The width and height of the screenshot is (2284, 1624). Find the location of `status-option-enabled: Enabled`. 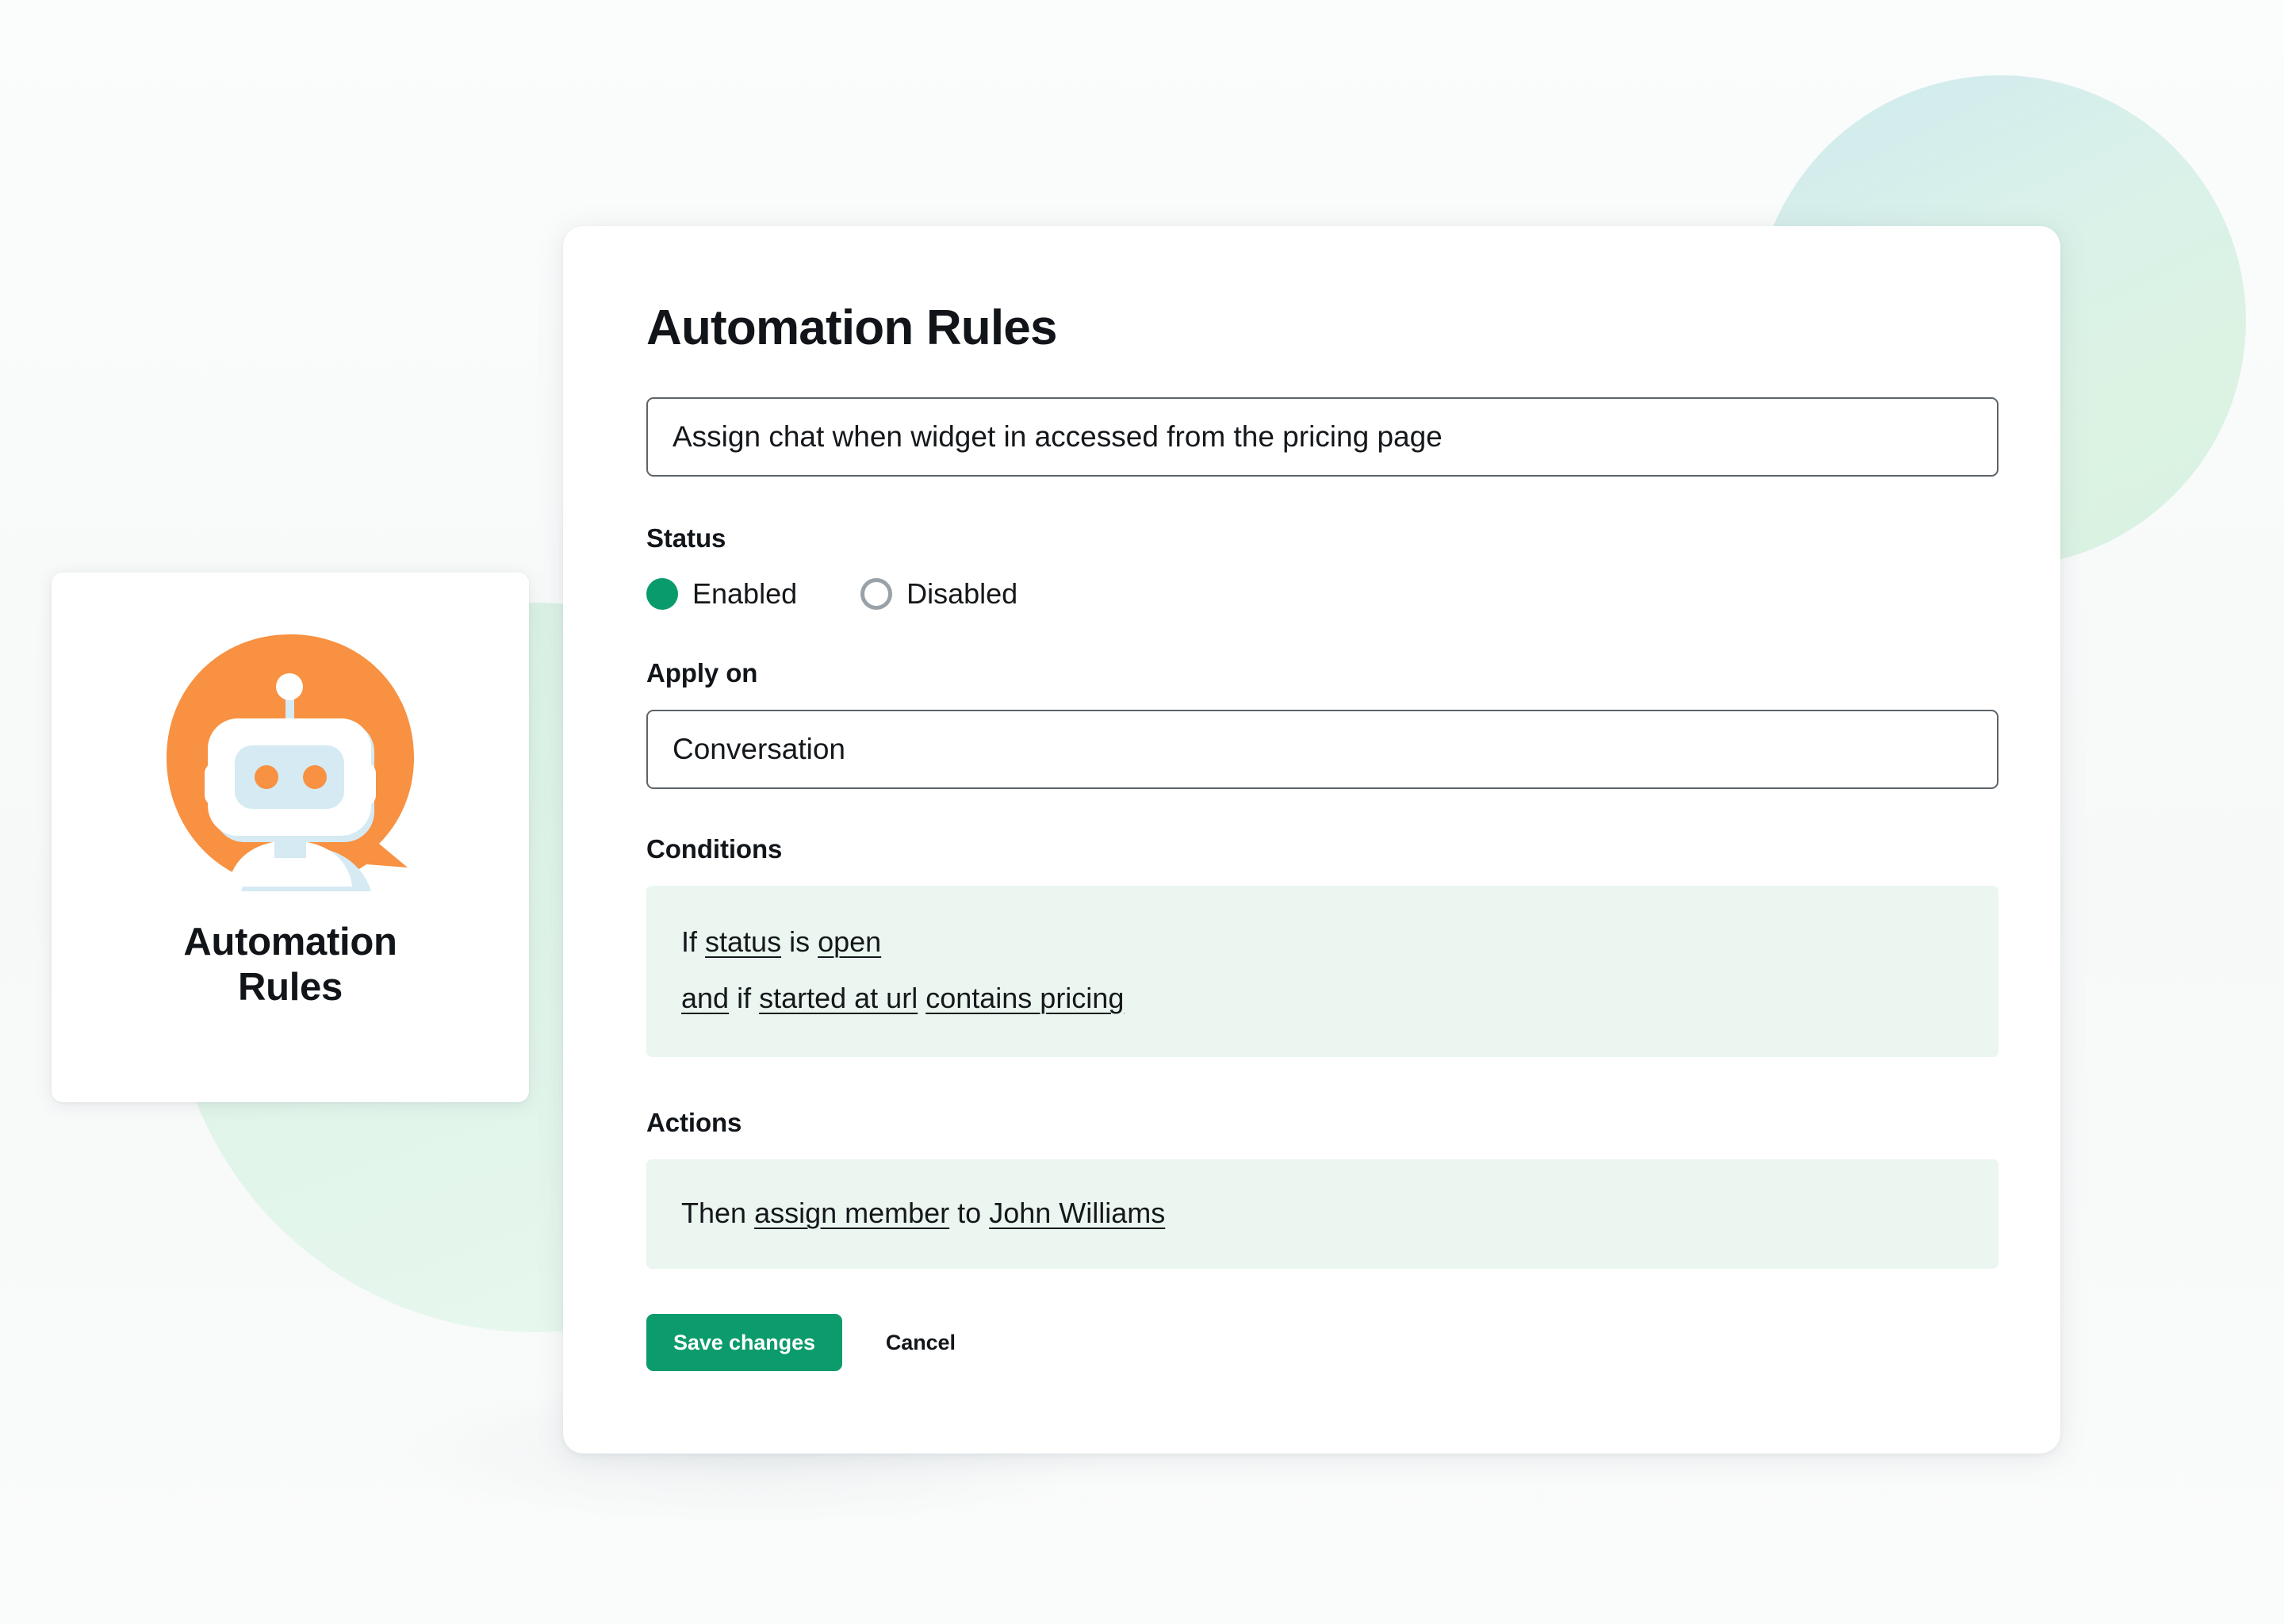

status-option-enabled: Enabled is located at coordinates (721, 594).